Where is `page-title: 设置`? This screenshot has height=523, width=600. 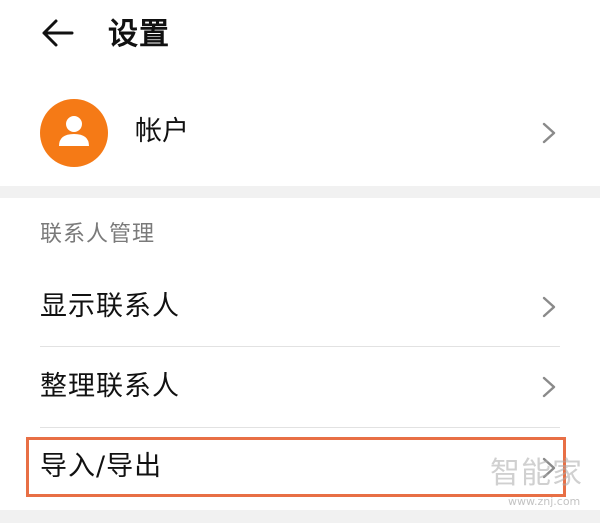
page-title: 设置 is located at coordinates (139, 34).